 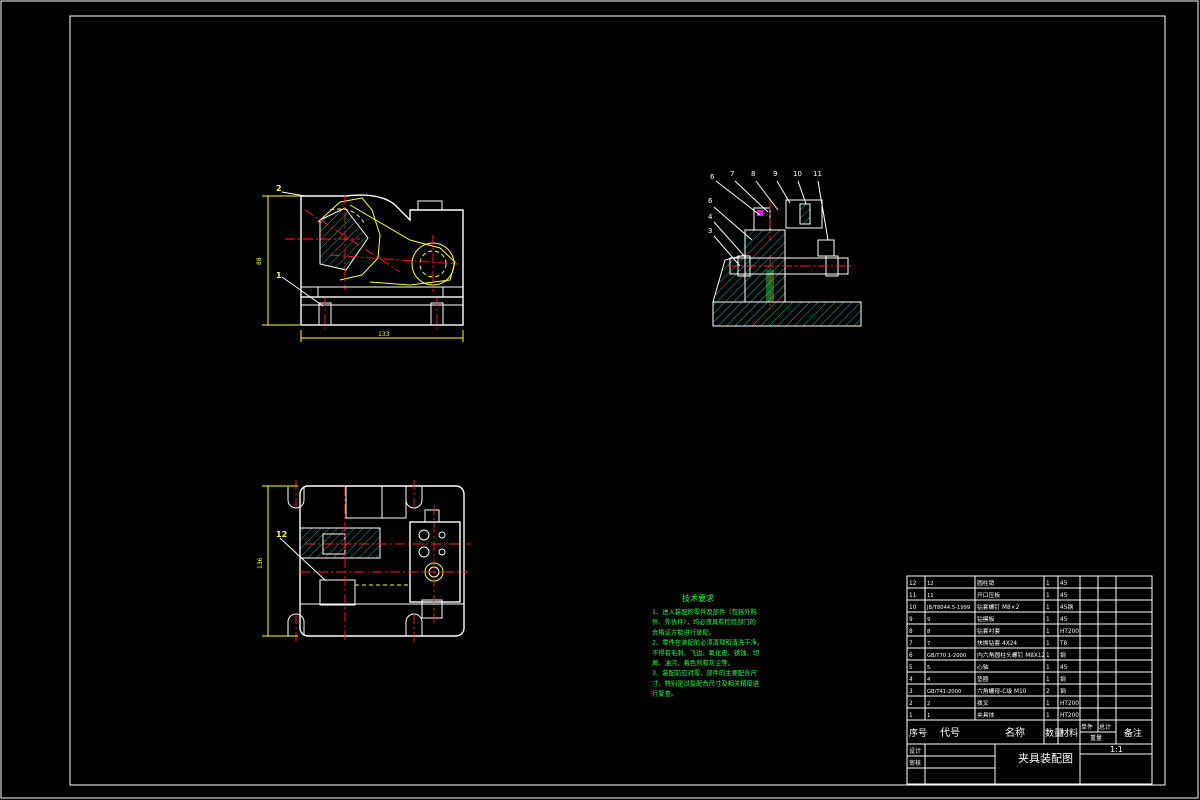 I want to click on bom-cell-no: 2, so click(x=911, y=704).